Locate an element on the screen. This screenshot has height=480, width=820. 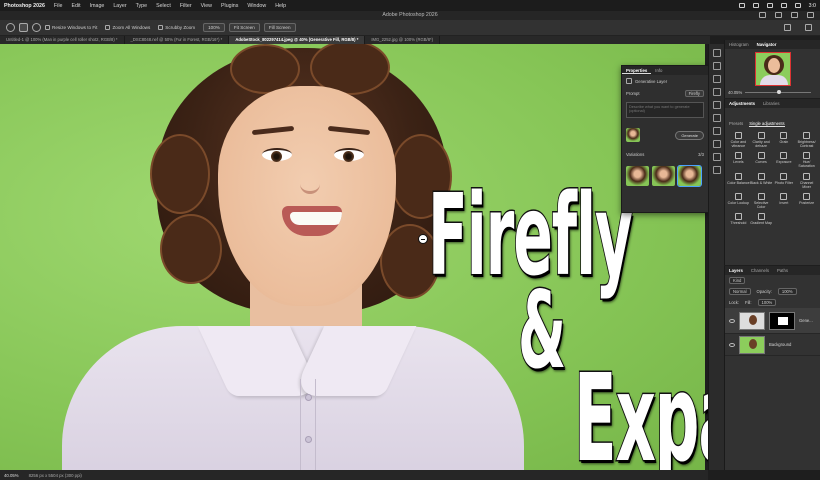
gradients-icon is located at coordinates (716, 131).